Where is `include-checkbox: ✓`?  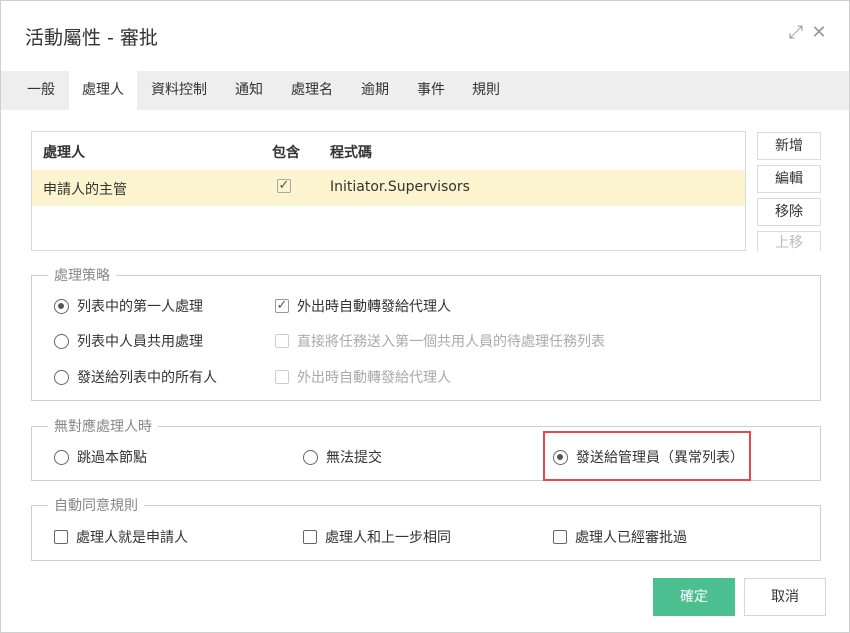
include-checkbox: ✓ is located at coordinates (284, 185).